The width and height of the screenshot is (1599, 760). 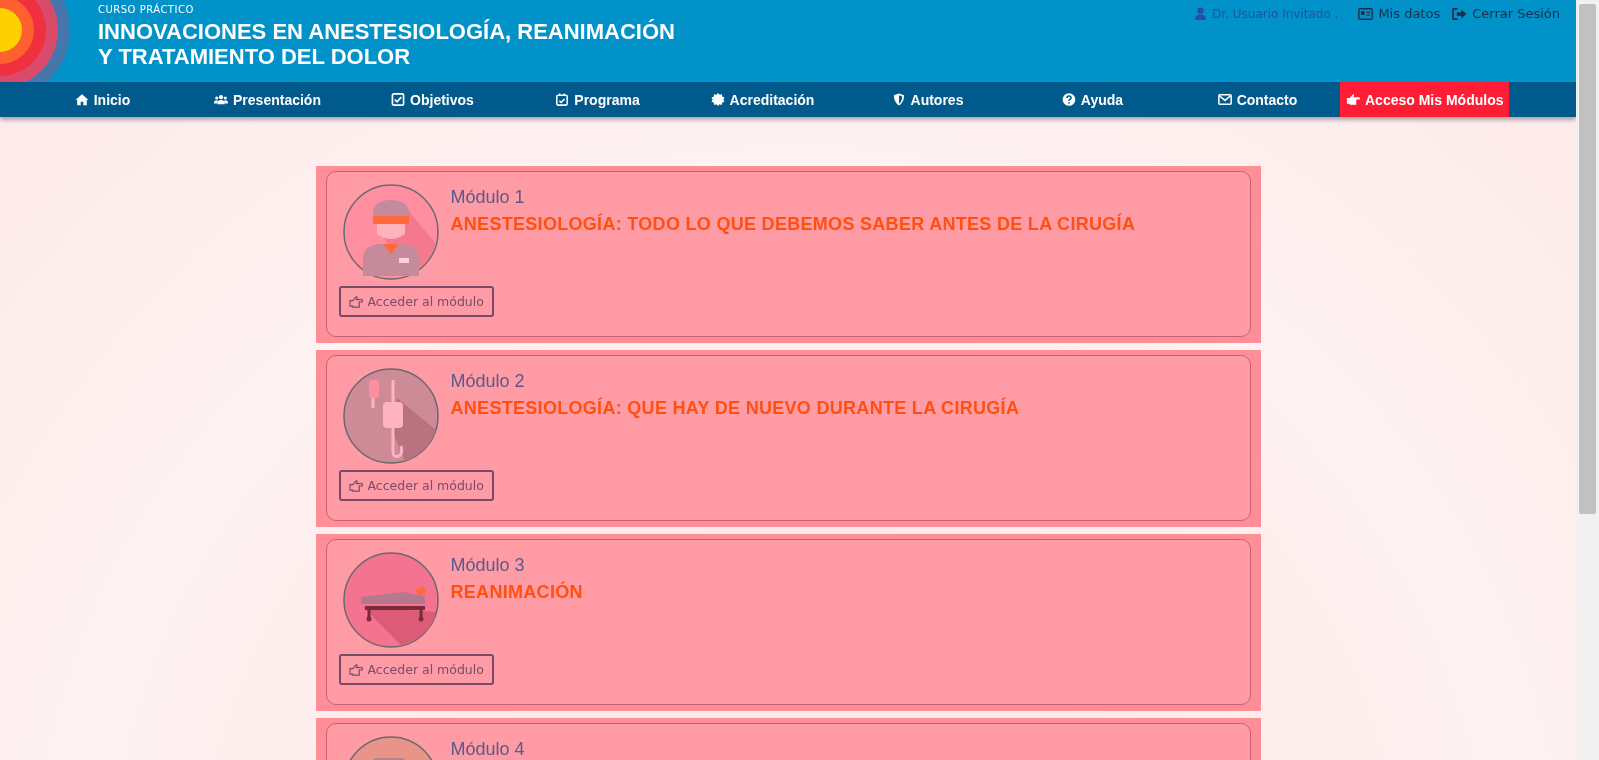 I want to click on nav-link: Acreditación, so click(x=762, y=99).